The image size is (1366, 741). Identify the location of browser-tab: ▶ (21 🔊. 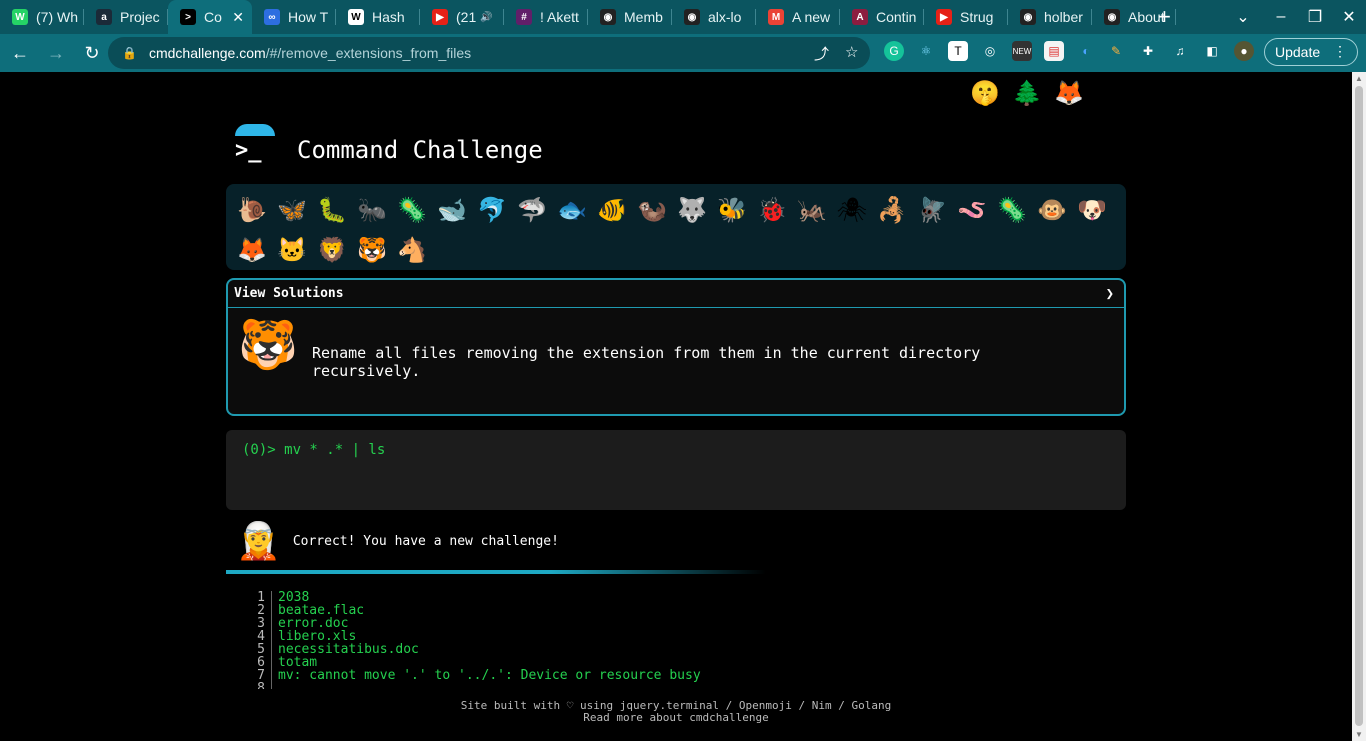
(462, 17).